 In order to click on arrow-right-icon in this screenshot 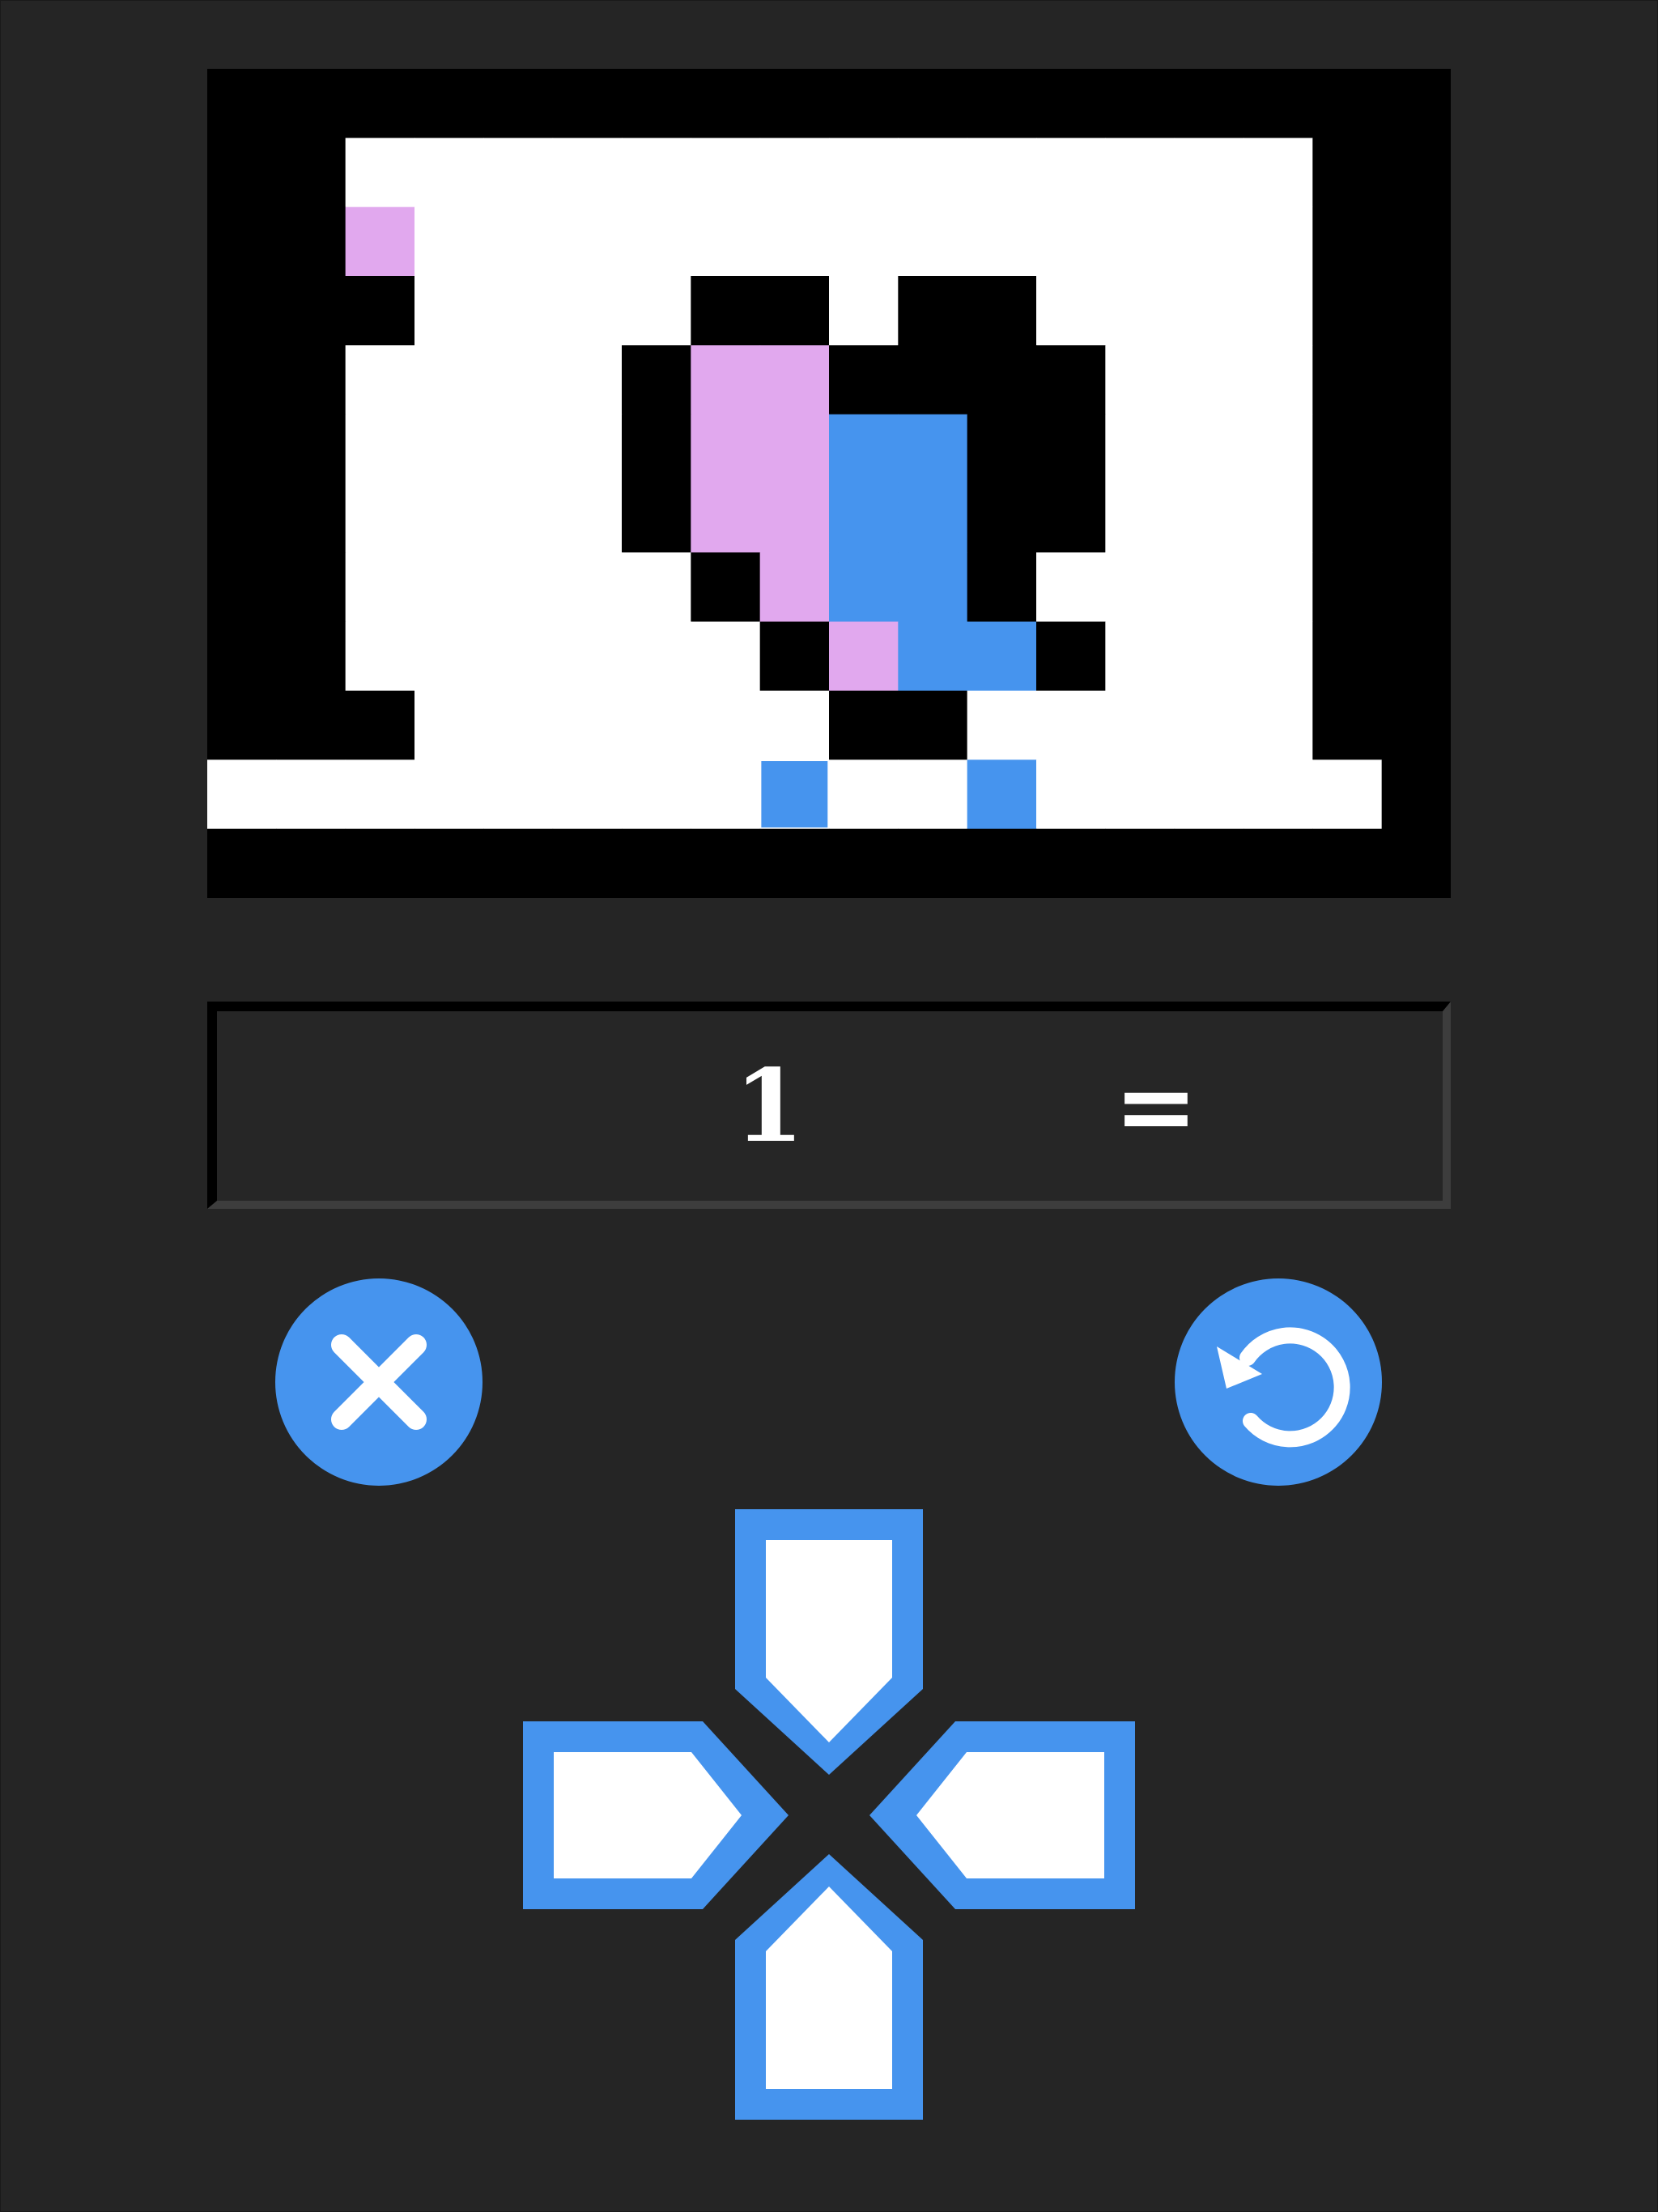, I will do `click(1002, 1815)`.